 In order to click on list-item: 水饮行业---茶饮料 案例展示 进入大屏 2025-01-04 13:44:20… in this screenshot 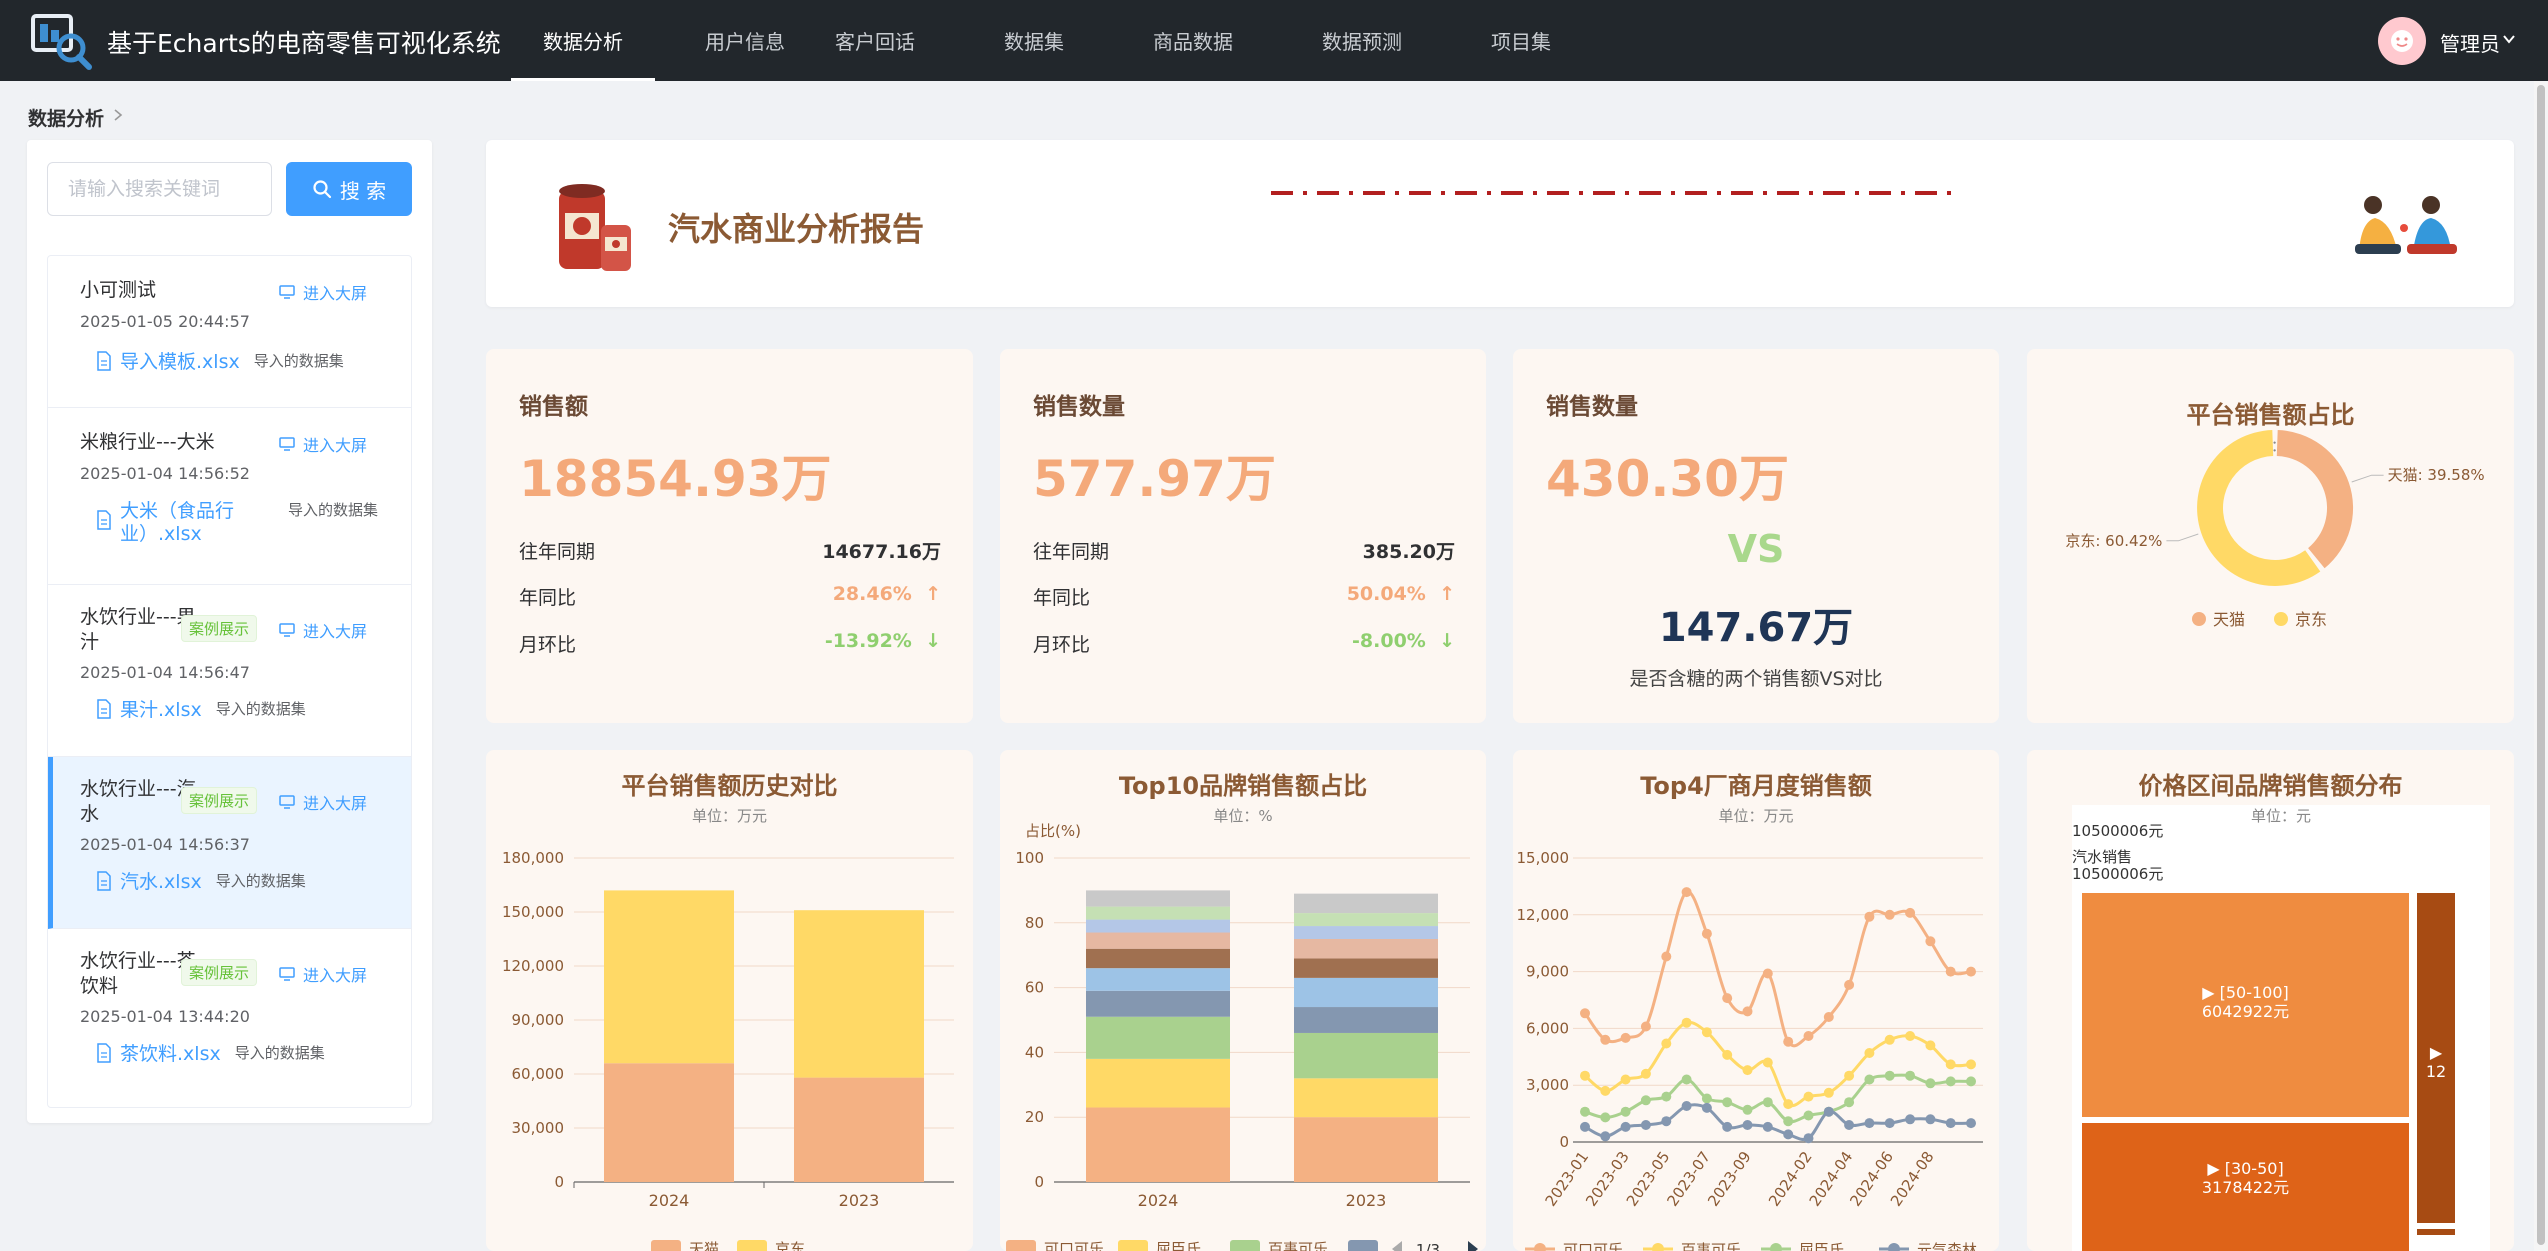, I will do `click(229, 1018)`.